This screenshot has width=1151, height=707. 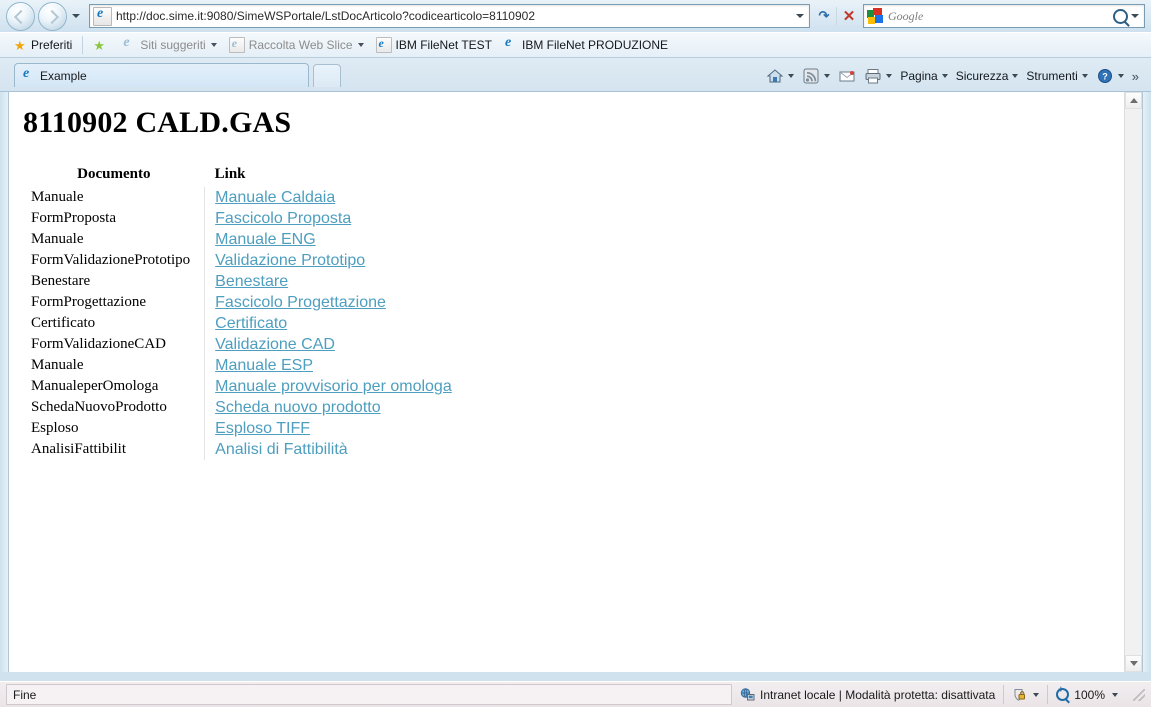 I want to click on table-row: FormProposta Fascicolo Proposta, so click(x=244, y=218).